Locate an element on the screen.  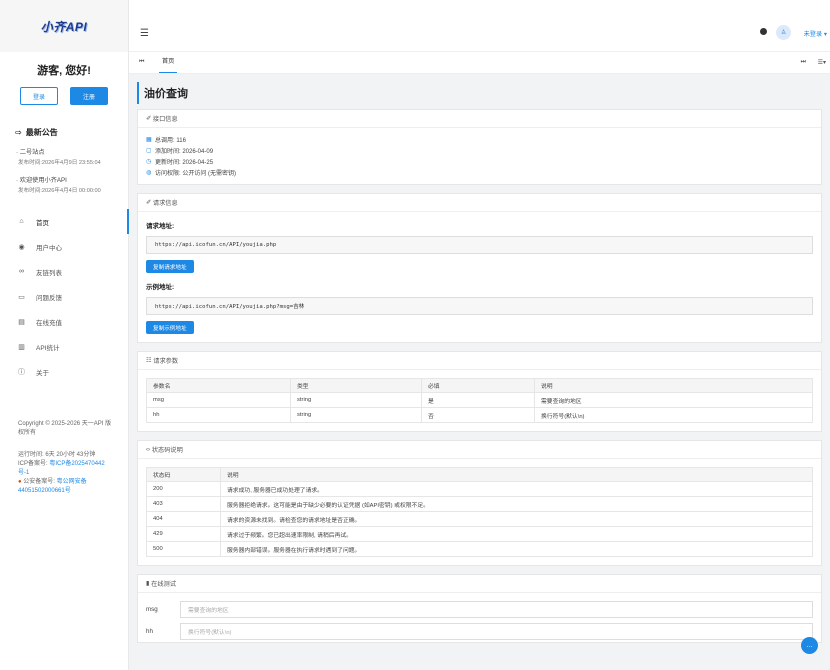
table-cell: 是 is located at coordinates (478, 400).